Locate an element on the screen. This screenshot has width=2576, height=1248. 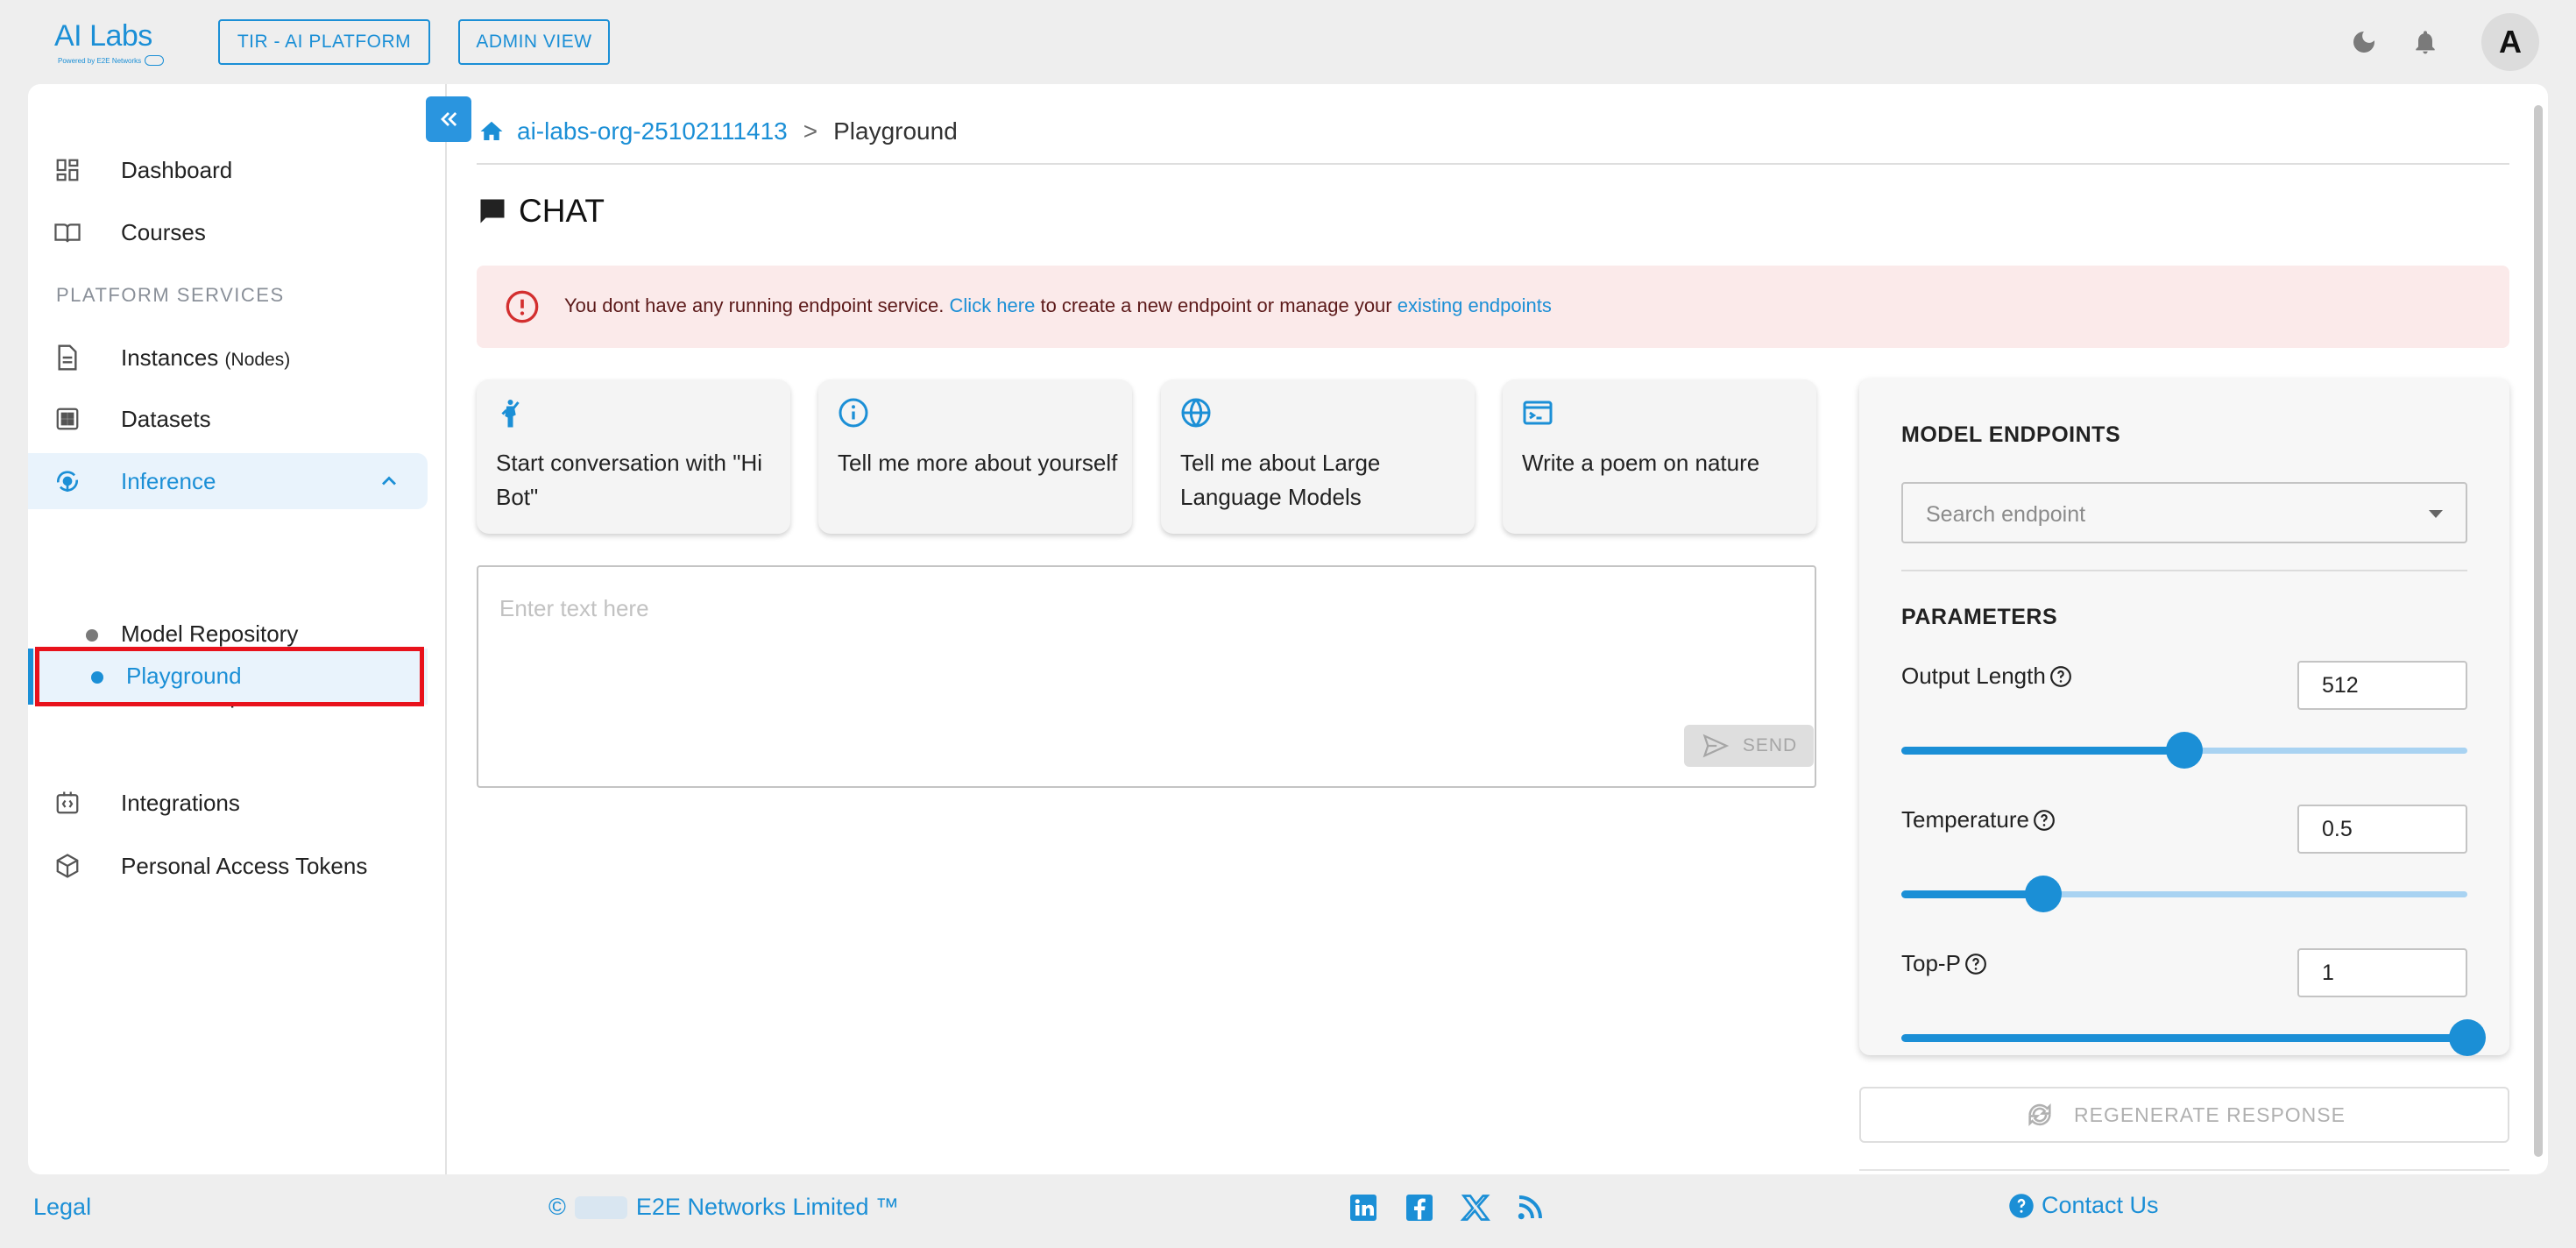
prompt-card-poem: Write a poem on nature is located at coordinates (1659, 456).